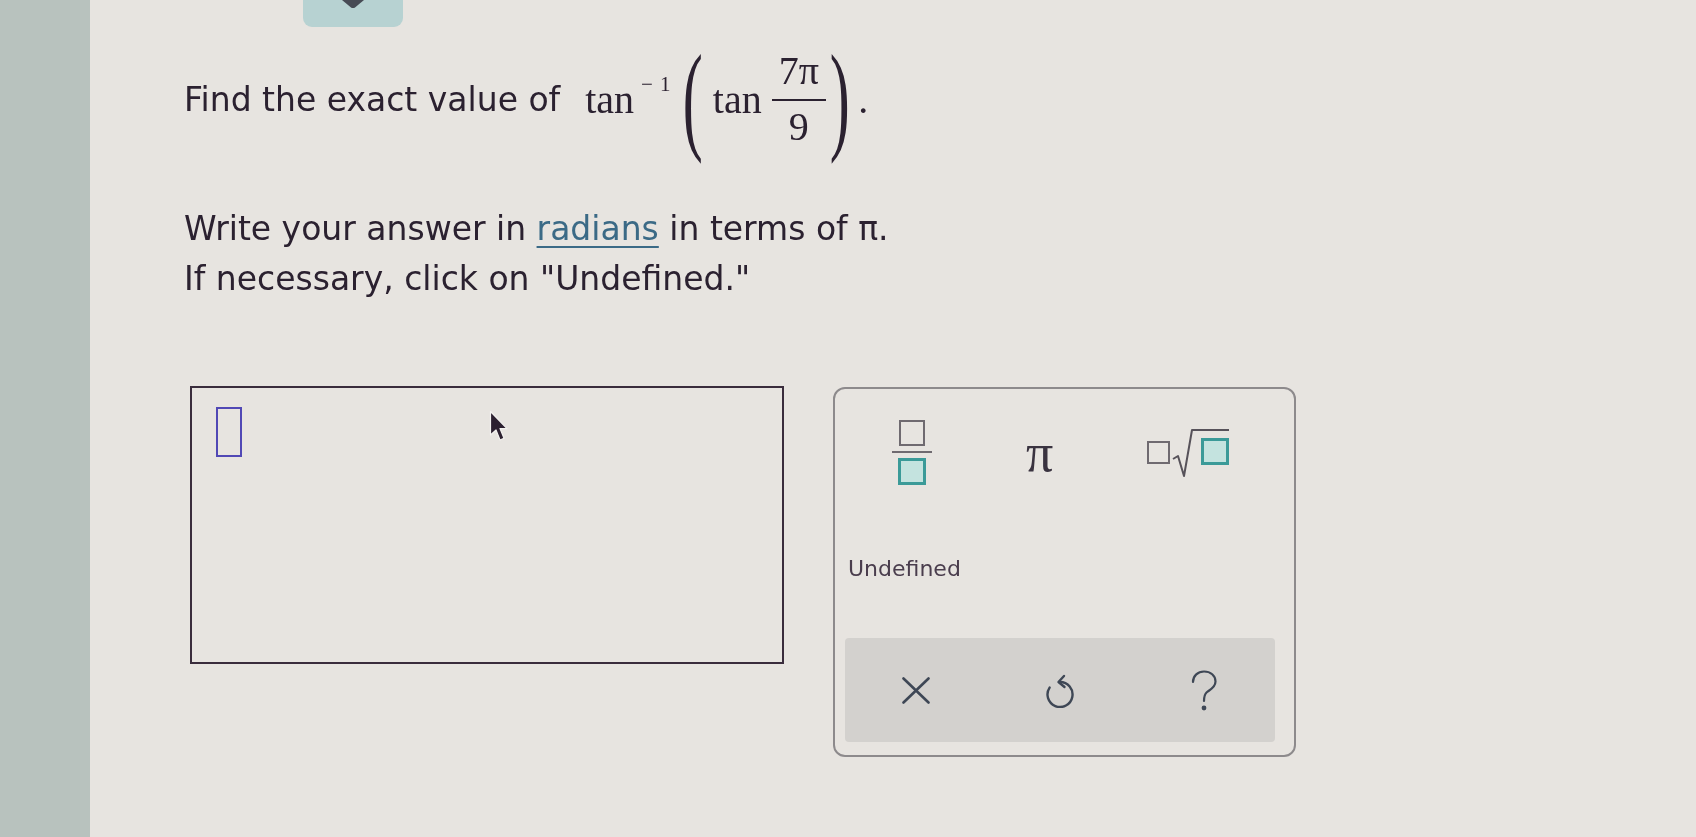  I want to click on fraction-numerator: 7π, so click(798, 73).